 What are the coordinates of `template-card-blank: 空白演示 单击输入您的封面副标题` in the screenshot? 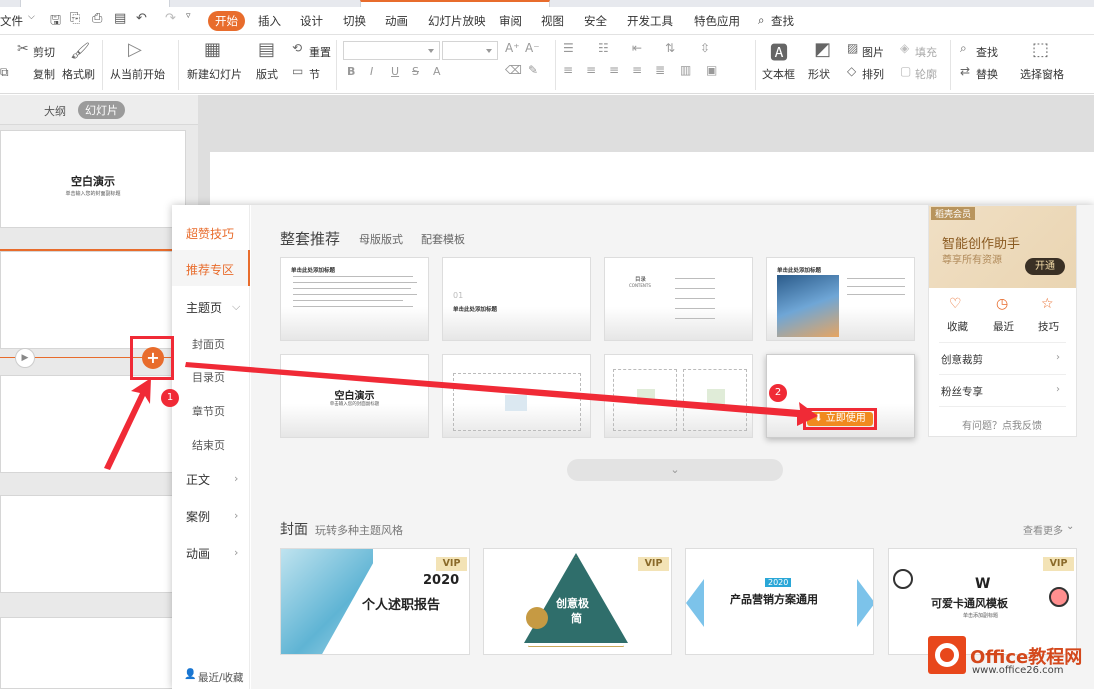 It's located at (354, 396).